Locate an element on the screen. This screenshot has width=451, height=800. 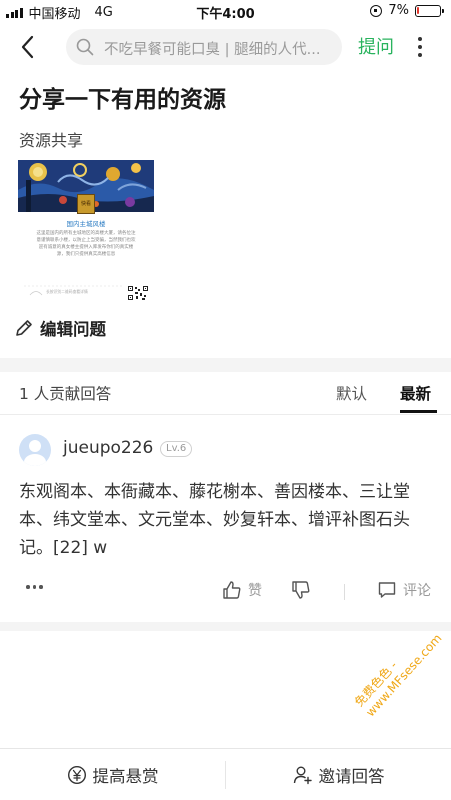
edit-question-button: 编辑问题 is located at coordinates (60, 328).